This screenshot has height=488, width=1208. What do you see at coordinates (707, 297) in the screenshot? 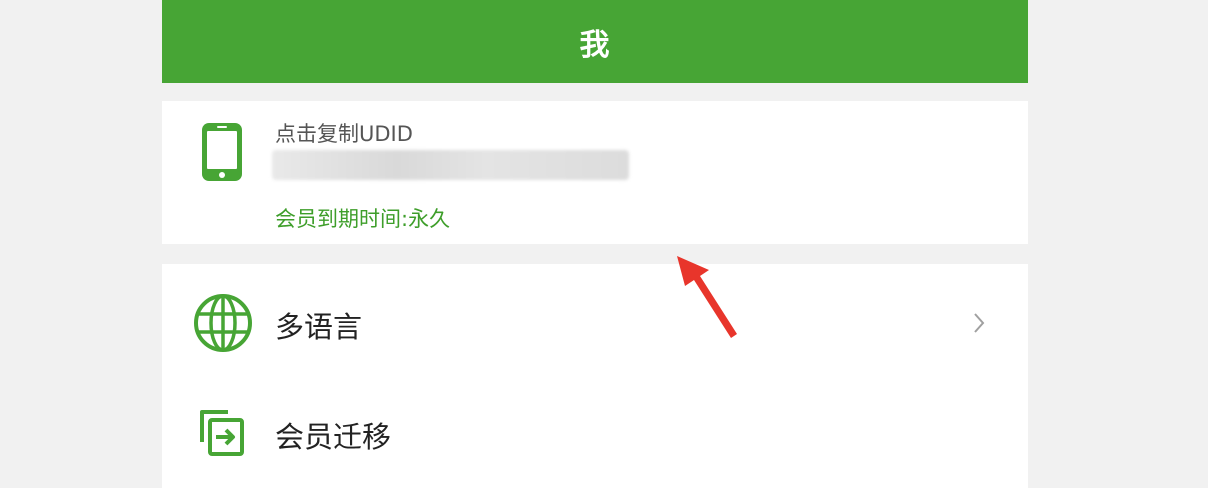
I see `red-arrow-icon` at bounding box center [707, 297].